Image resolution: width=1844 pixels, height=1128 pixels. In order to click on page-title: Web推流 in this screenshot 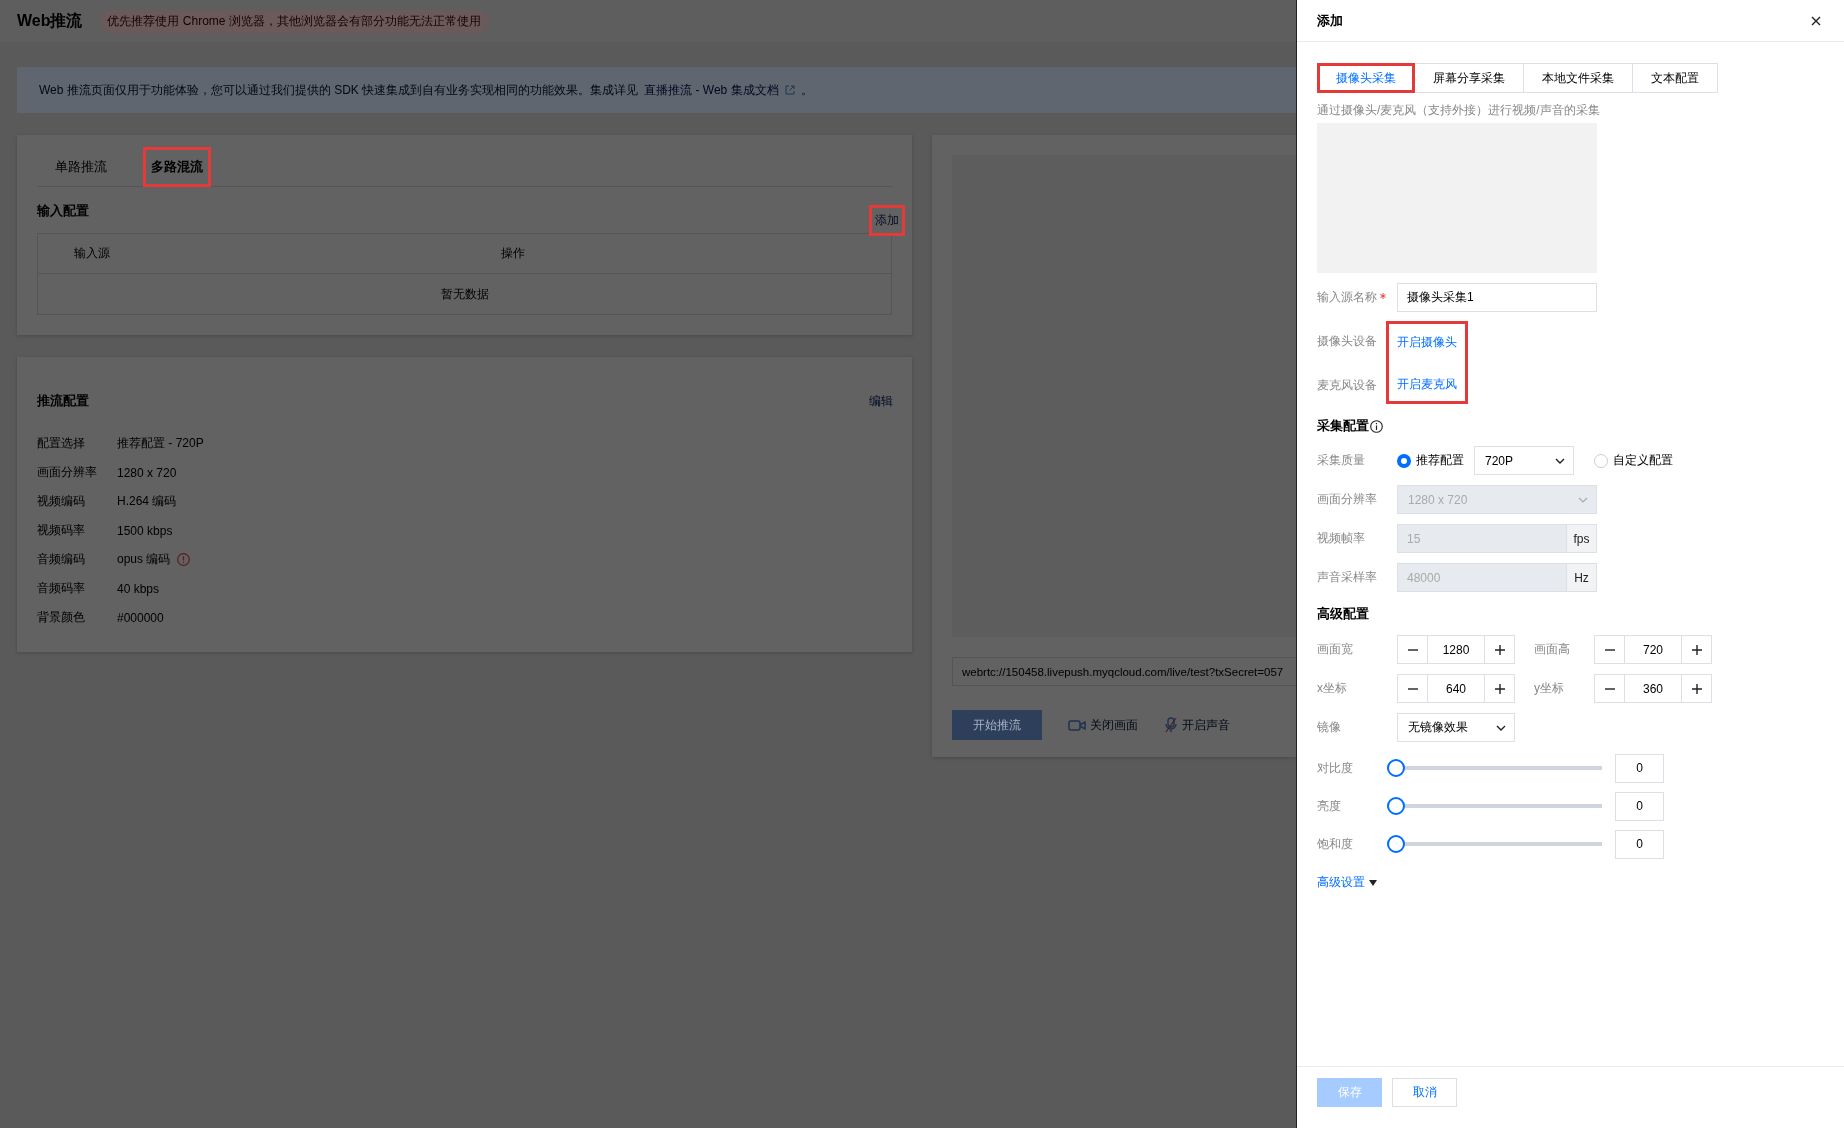, I will do `click(50, 20)`.